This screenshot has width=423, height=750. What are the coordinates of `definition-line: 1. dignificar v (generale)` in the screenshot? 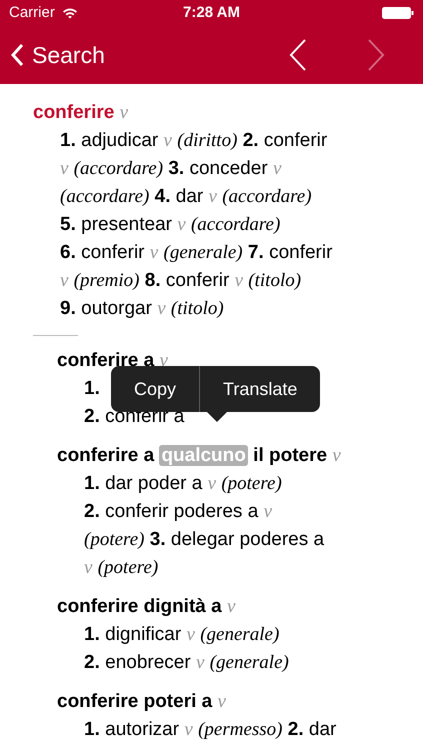 It's located at (182, 635).